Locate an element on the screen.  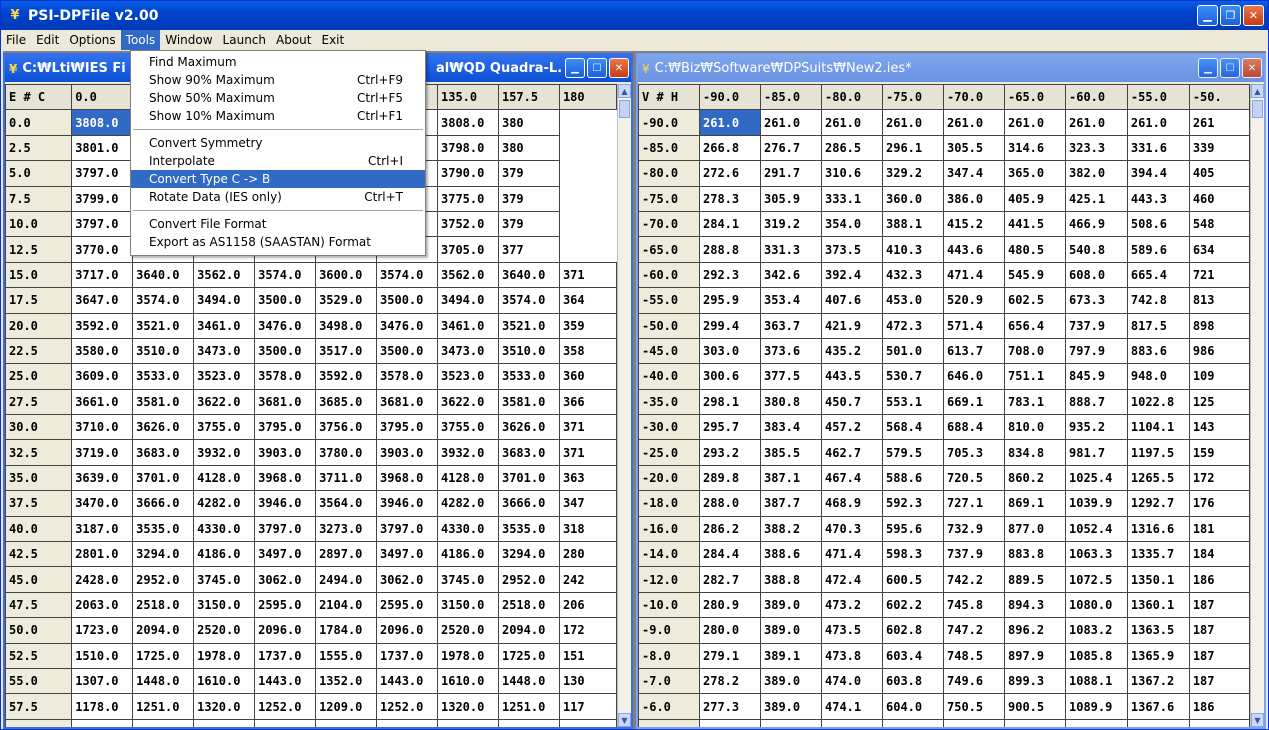
menu-item-show-10-maximum: Show 10% Maximum Ctrl+F1 is located at coordinates (278, 116).